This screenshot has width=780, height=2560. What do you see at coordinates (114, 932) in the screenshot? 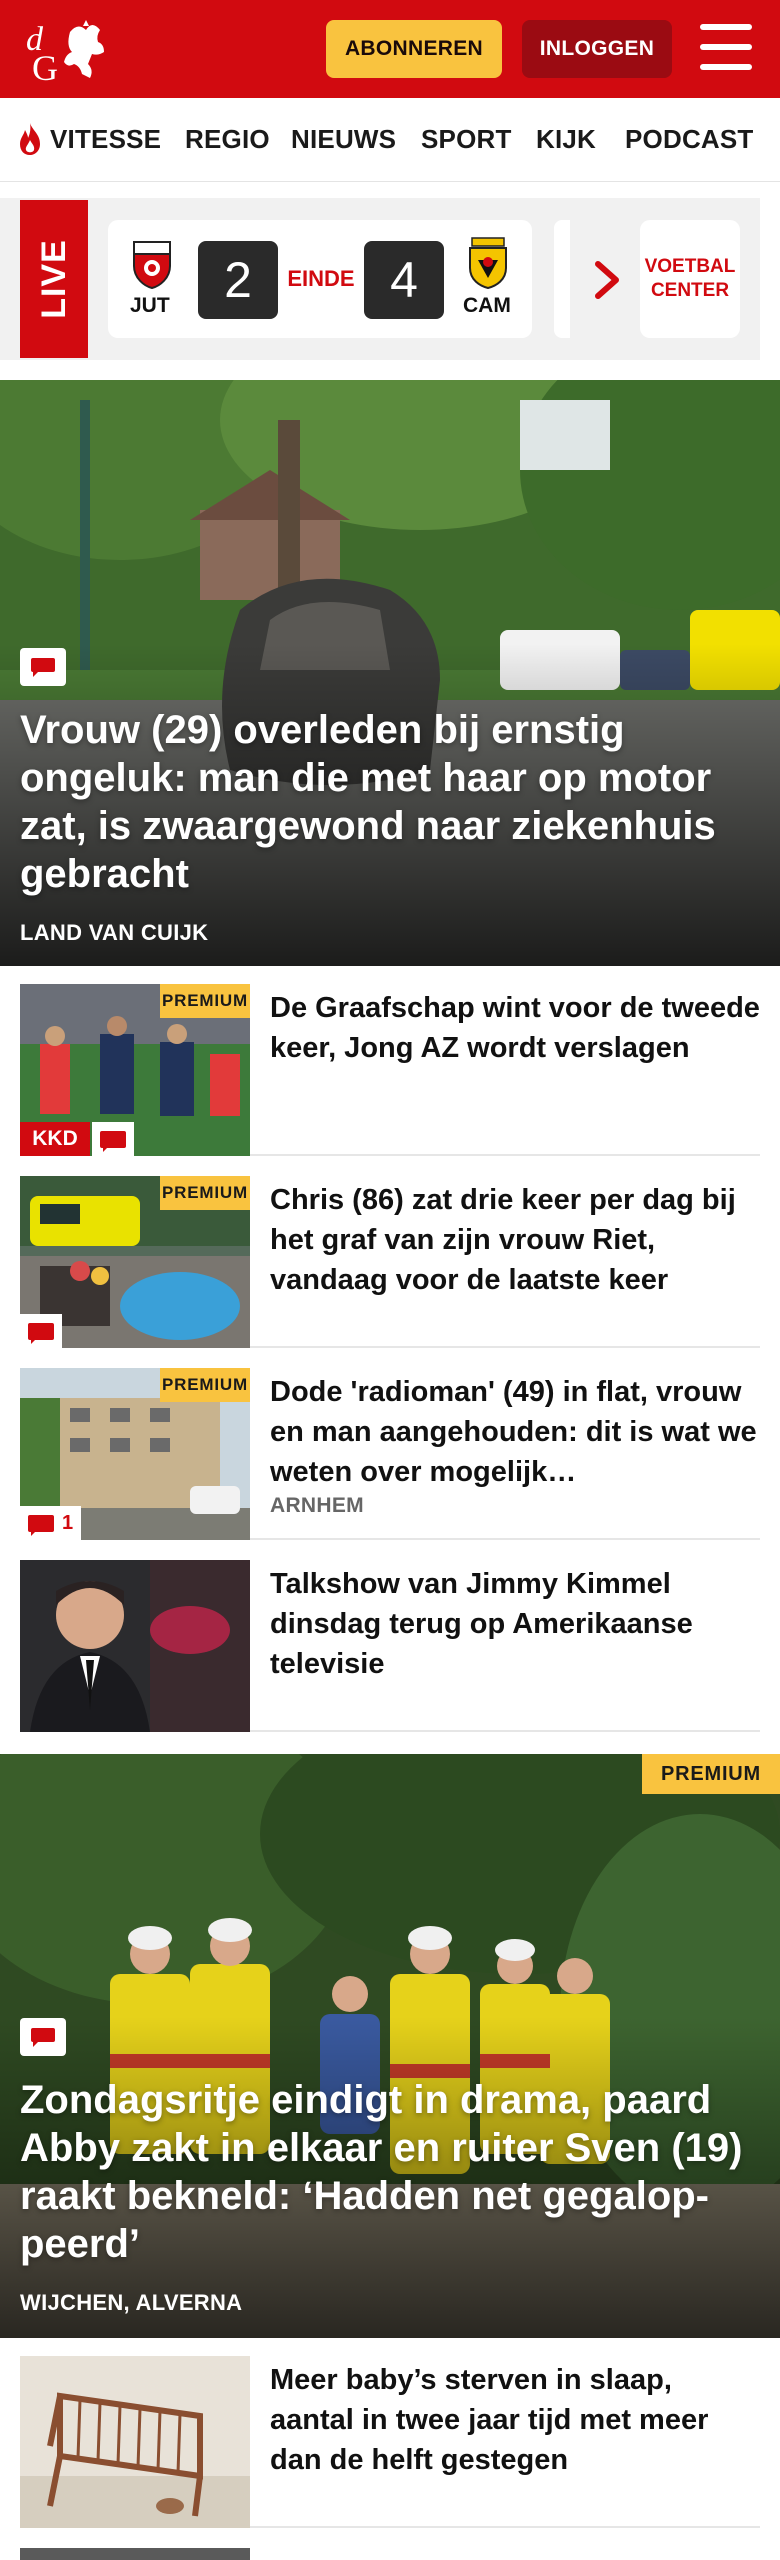
I see `hero-1-location: LAND VAN CUIJK` at bounding box center [114, 932].